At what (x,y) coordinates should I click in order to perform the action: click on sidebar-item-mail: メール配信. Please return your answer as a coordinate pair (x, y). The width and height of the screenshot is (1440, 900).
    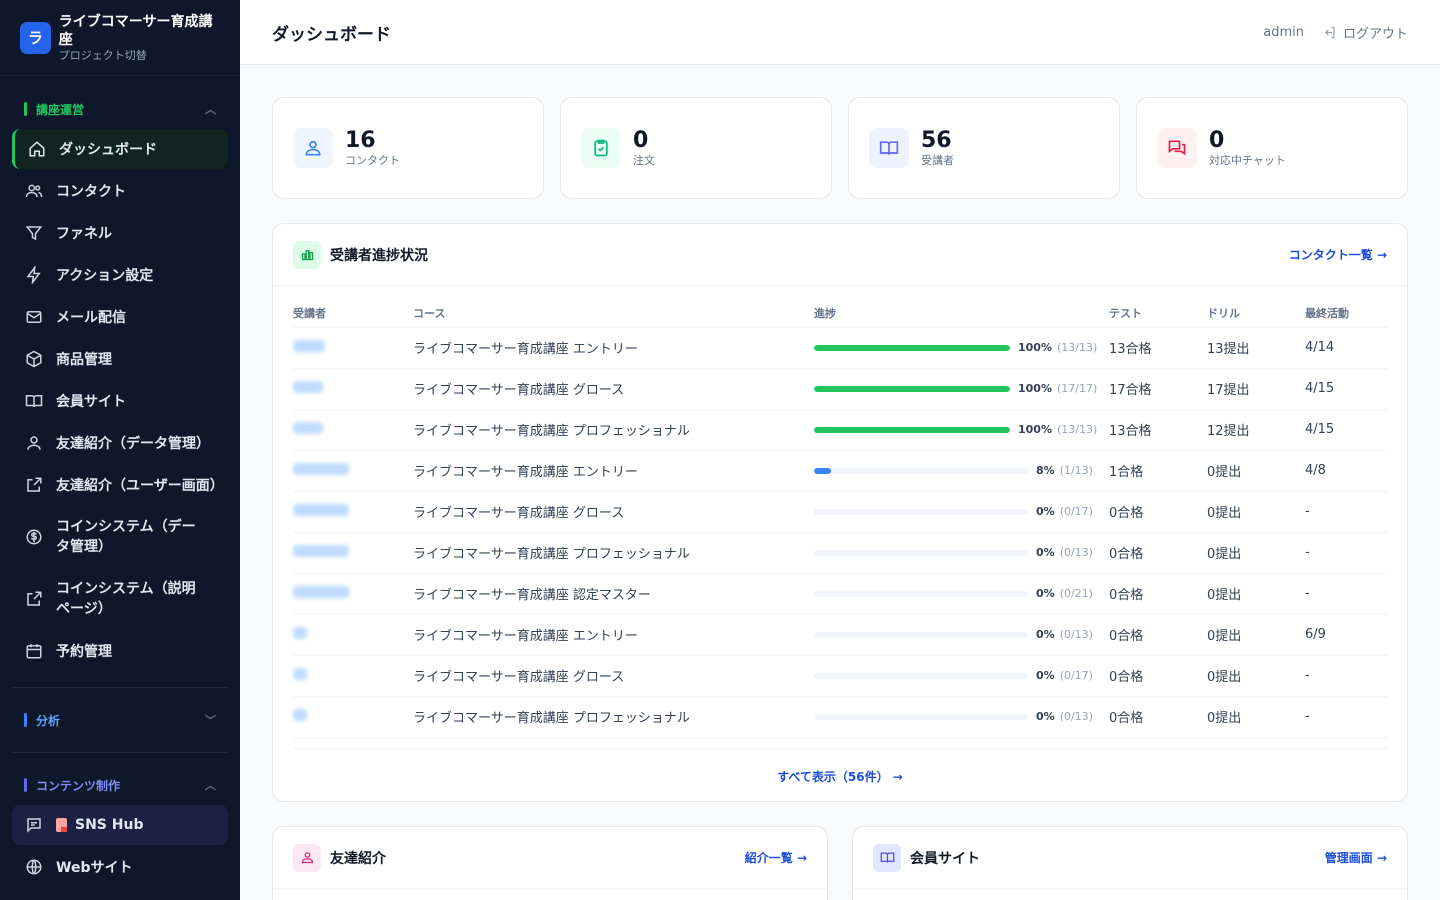
    Looking at the image, I should click on (120, 317).